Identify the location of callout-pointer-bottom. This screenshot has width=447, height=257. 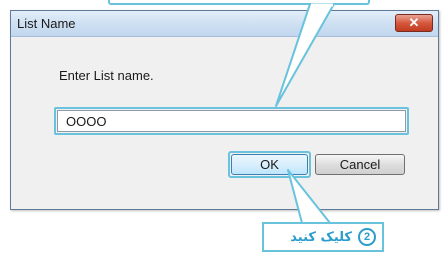
(309, 196).